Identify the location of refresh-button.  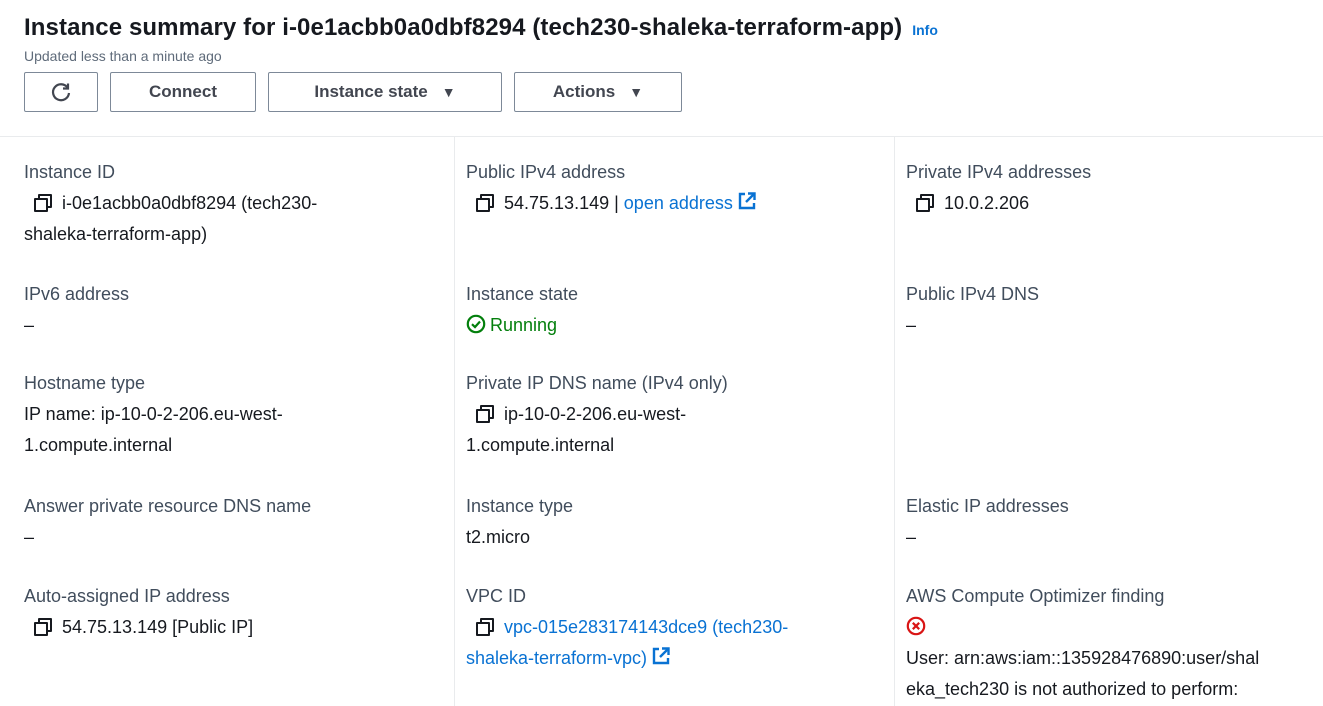
(61, 92).